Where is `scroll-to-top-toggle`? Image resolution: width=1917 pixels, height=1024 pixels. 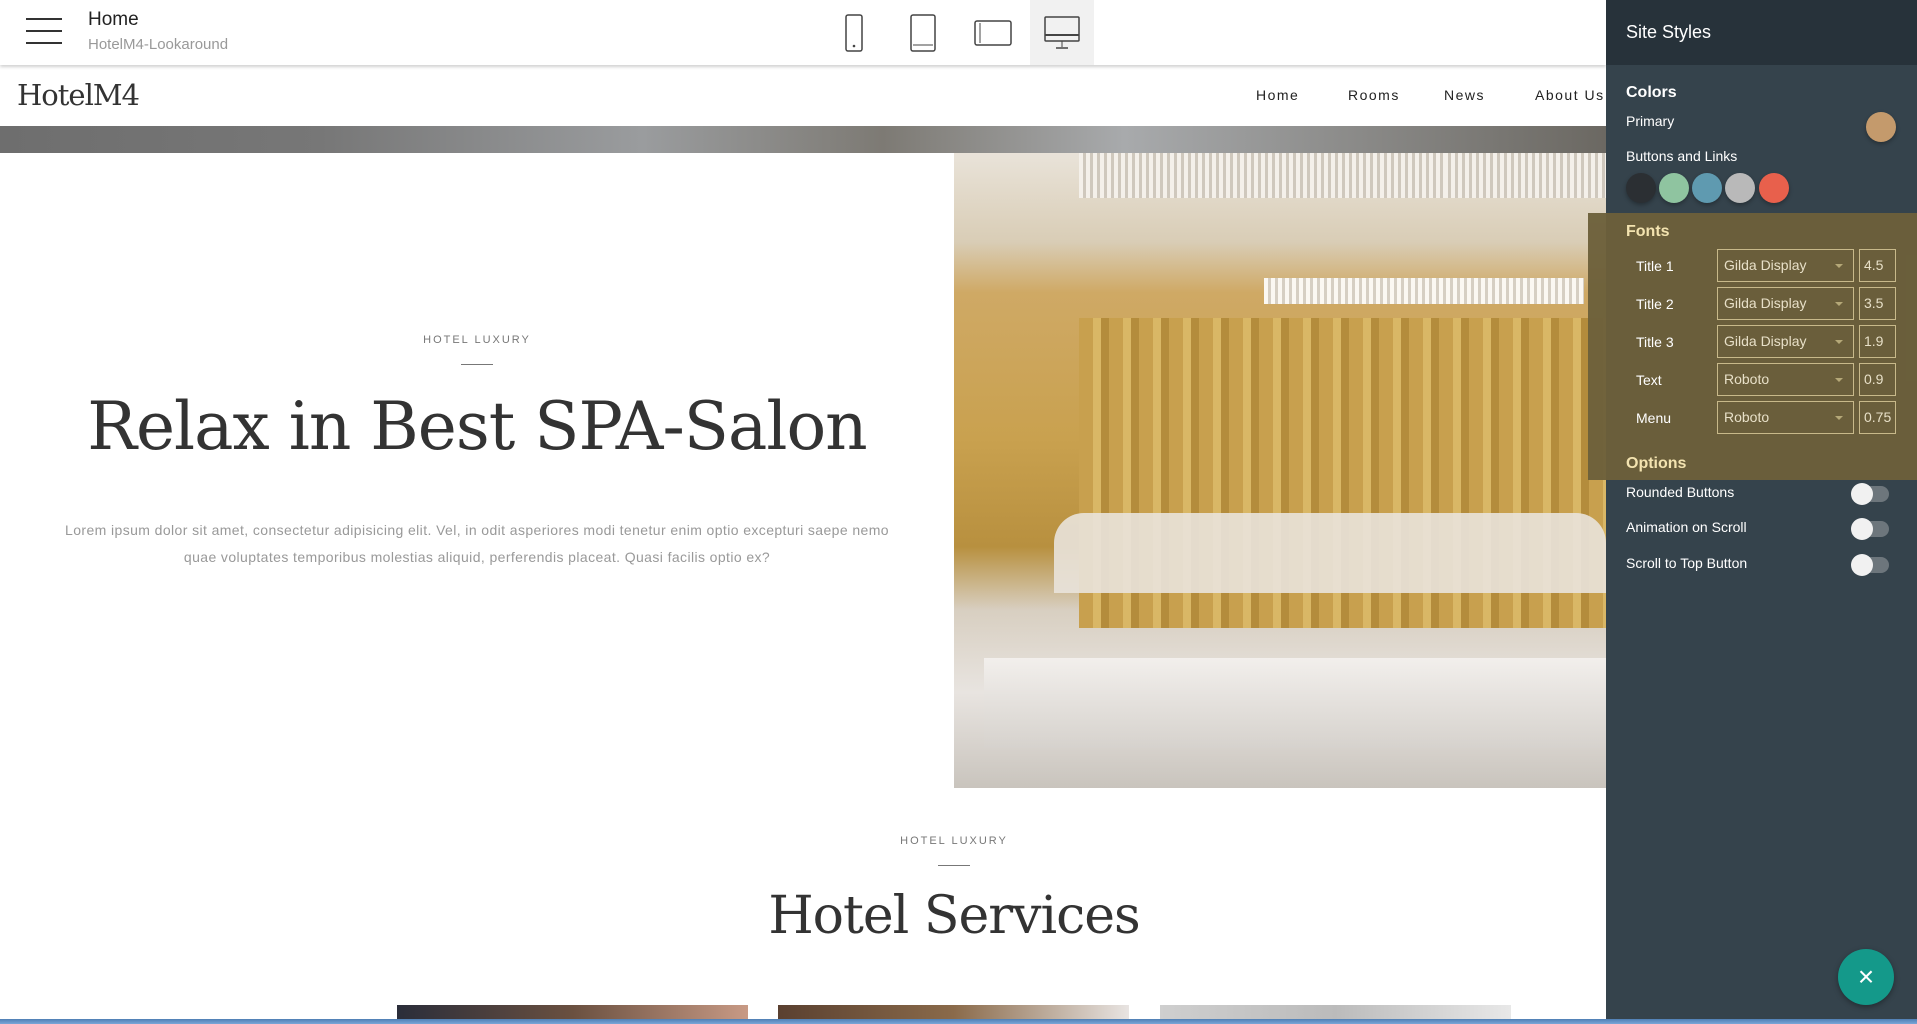
scroll-to-top-toggle is located at coordinates (1870, 565).